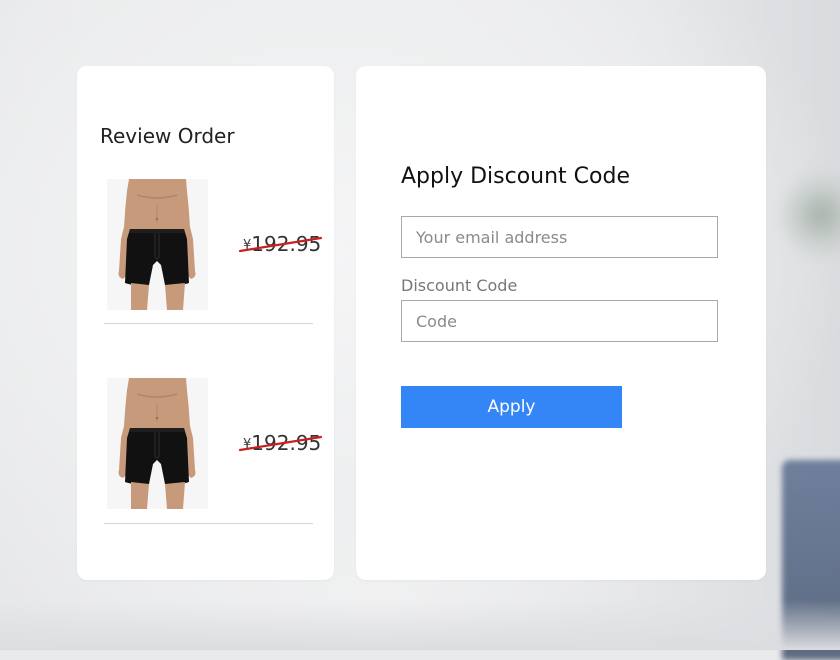 The width and height of the screenshot is (840, 660). Describe the element at coordinates (420, 625) in the screenshot. I see `background-floor` at that location.